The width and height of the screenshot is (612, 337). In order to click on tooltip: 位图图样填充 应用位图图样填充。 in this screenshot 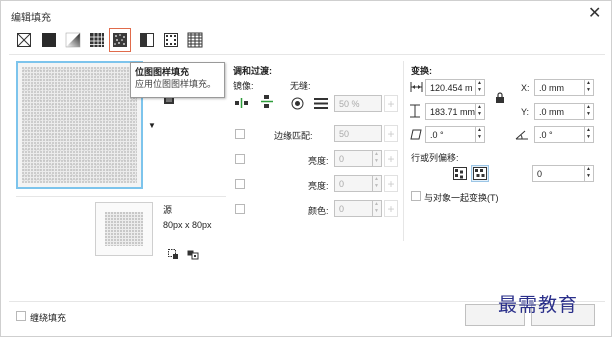, I will do `click(177, 80)`.